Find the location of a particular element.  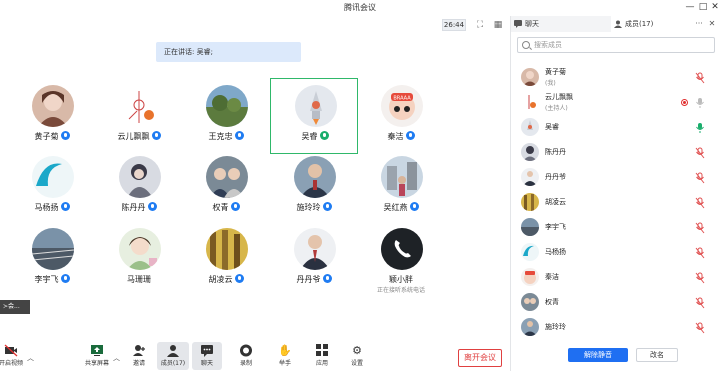

member-row: 马杨扬 is located at coordinates (615, 252).